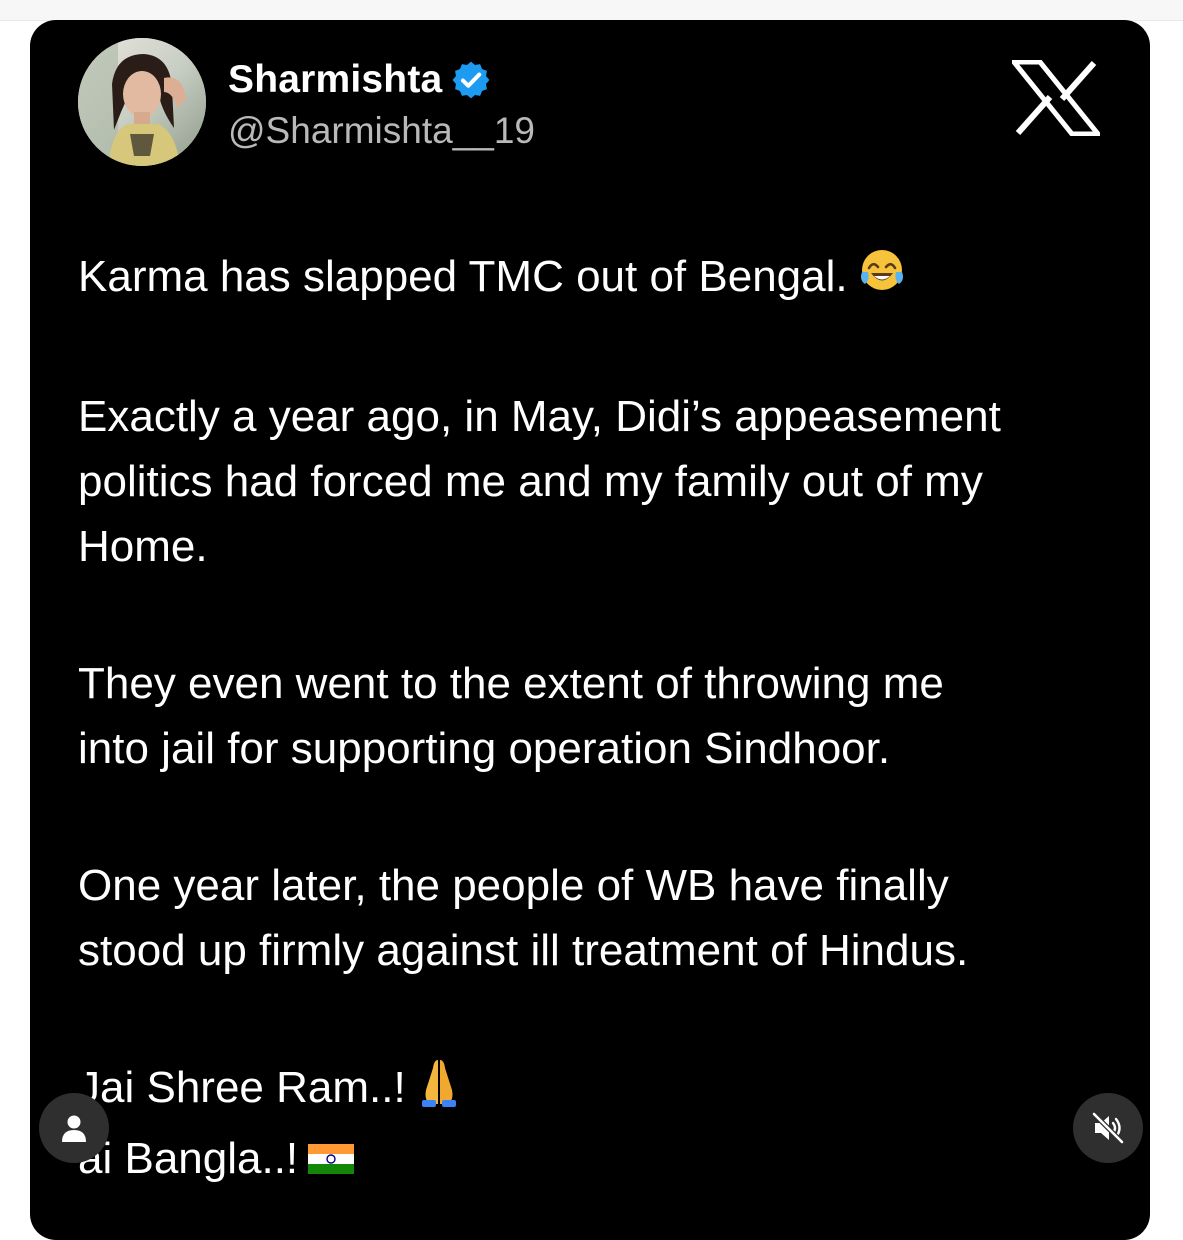 The image size is (1183, 1240). What do you see at coordinates (331, 1161) in the screenshot?
I see `india-flag-icon` at bounding box center [331, 1161].